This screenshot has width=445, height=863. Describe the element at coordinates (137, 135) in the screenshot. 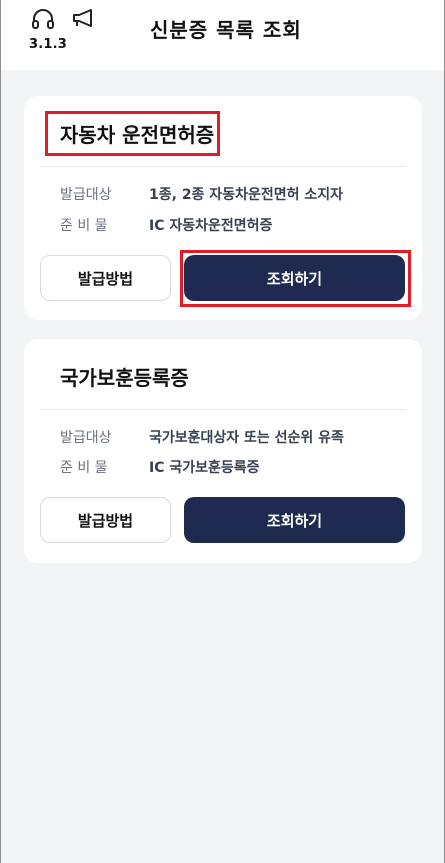

I see `card-title: 자동차 운전면허증` at that location.